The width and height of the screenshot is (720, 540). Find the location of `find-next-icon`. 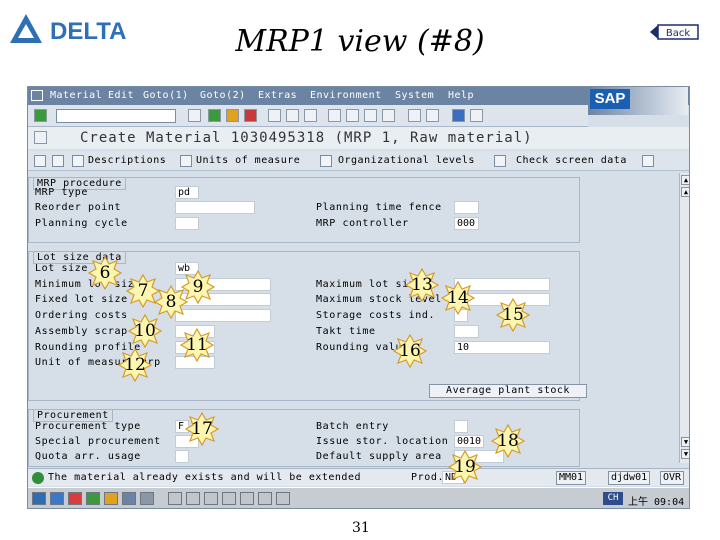

find-next-icon is located at coordinates (310, 115).